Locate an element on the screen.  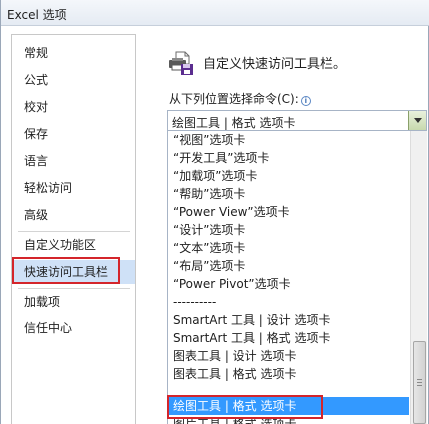
dropdown-selected-value: 绘图工具 | 格式 选项卡 is located at coordinates (234, 123).